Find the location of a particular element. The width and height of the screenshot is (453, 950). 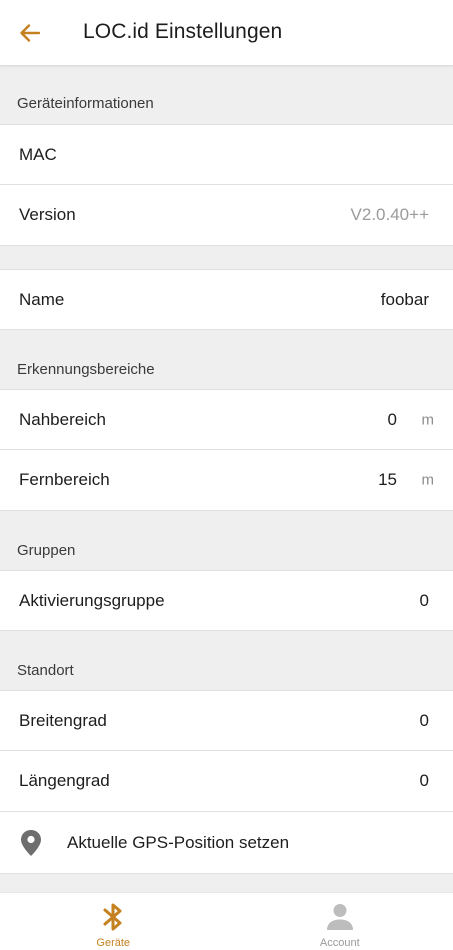

row-latitude: Breitengrad 0 is located at coordinates (226, 720).